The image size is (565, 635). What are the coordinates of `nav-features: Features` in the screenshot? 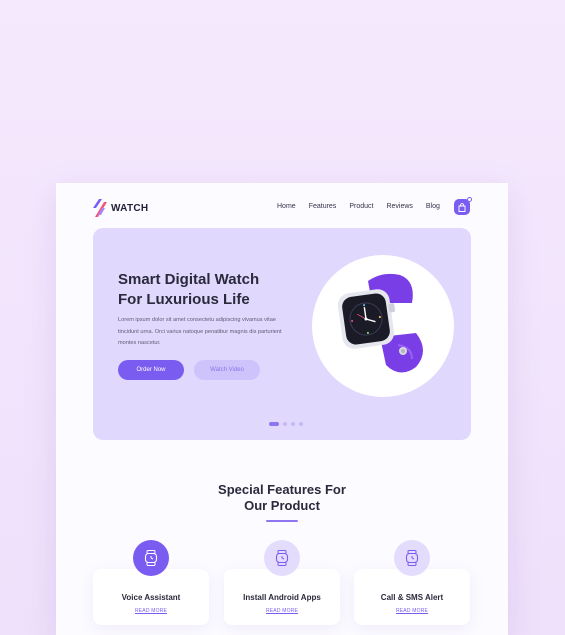 It's located at (323, 206).